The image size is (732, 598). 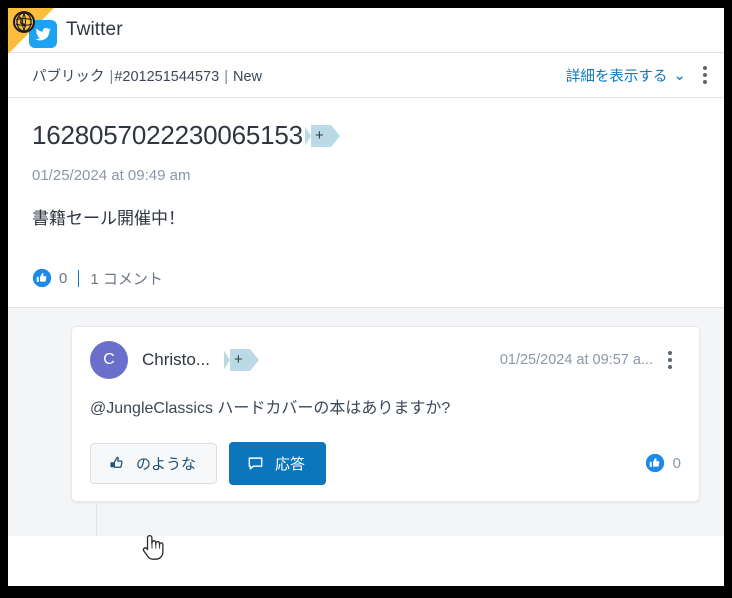 What do you see at coordinates (79, 278) in the screenshot?
I see `stats-divider` at bounding box center [79, 278].